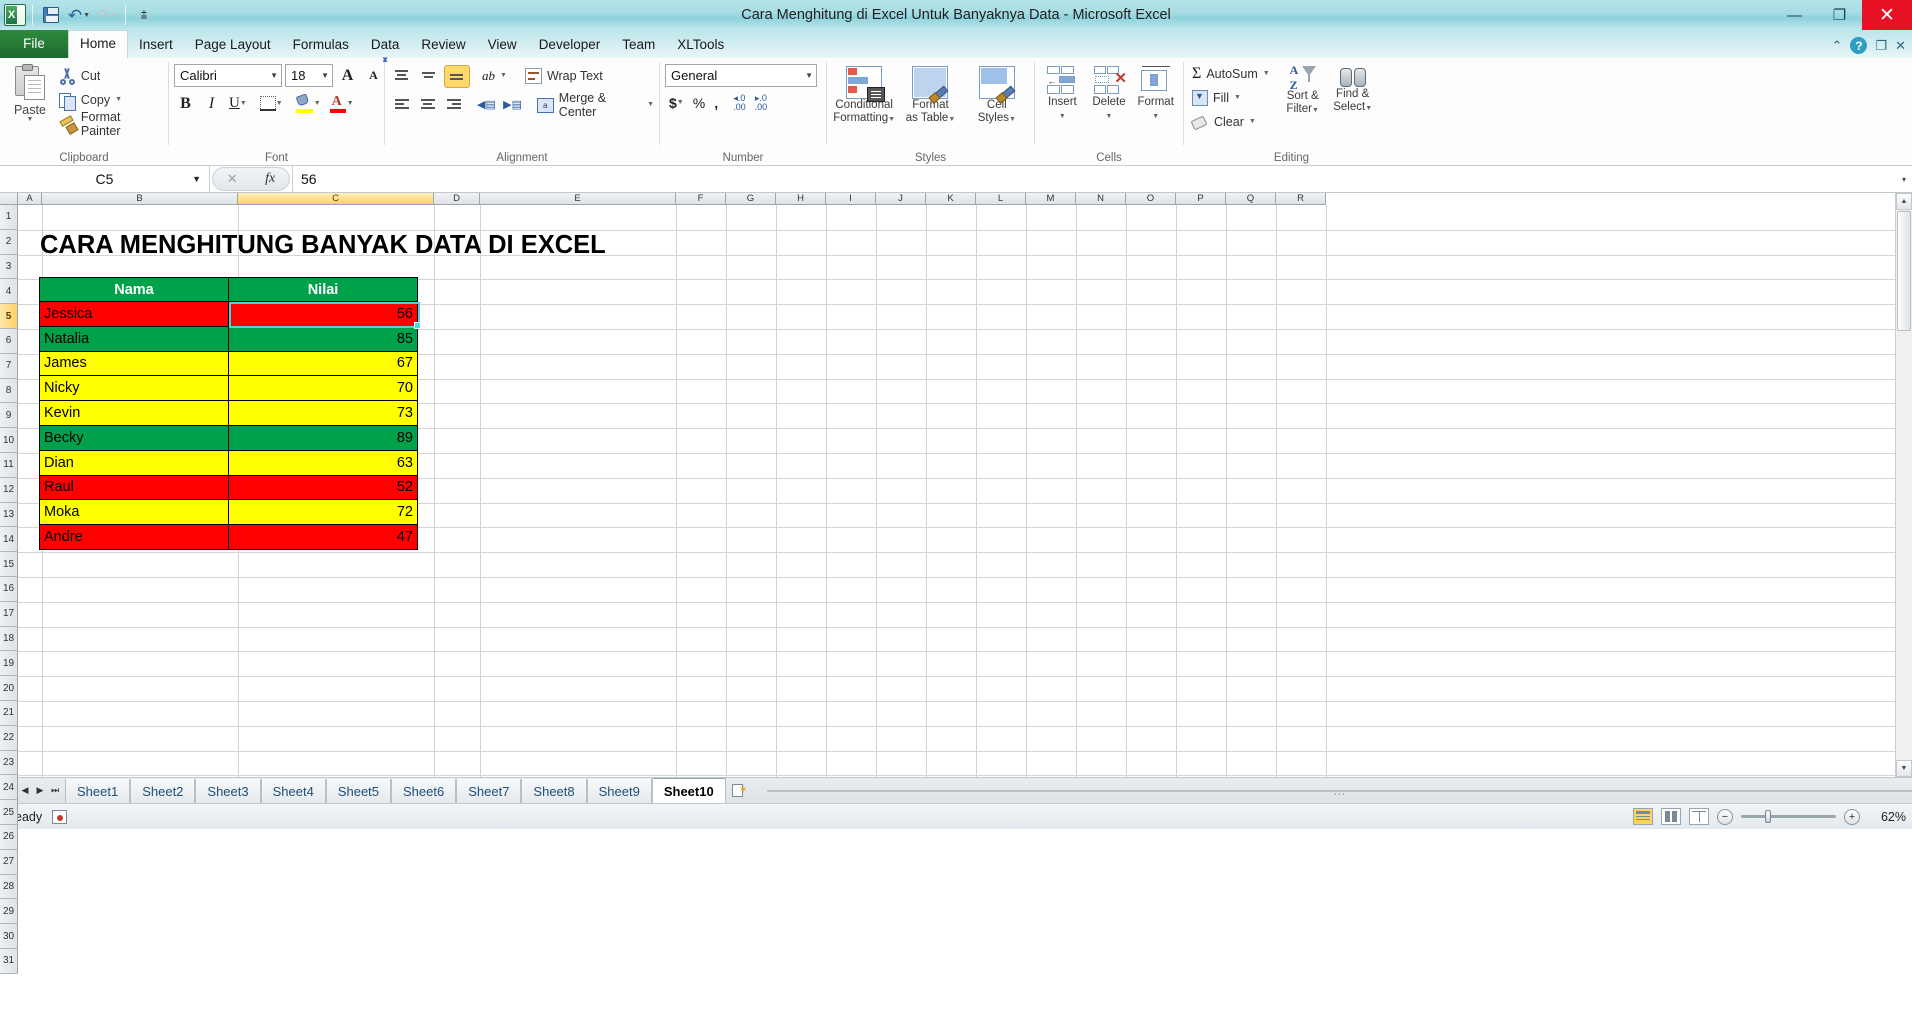 This screenshot has width=1912, height=1020. Describe the element at coordinates (1062, 93) in the screenshot. I see `insert-cells-button: ← Insert ▼` at that location.